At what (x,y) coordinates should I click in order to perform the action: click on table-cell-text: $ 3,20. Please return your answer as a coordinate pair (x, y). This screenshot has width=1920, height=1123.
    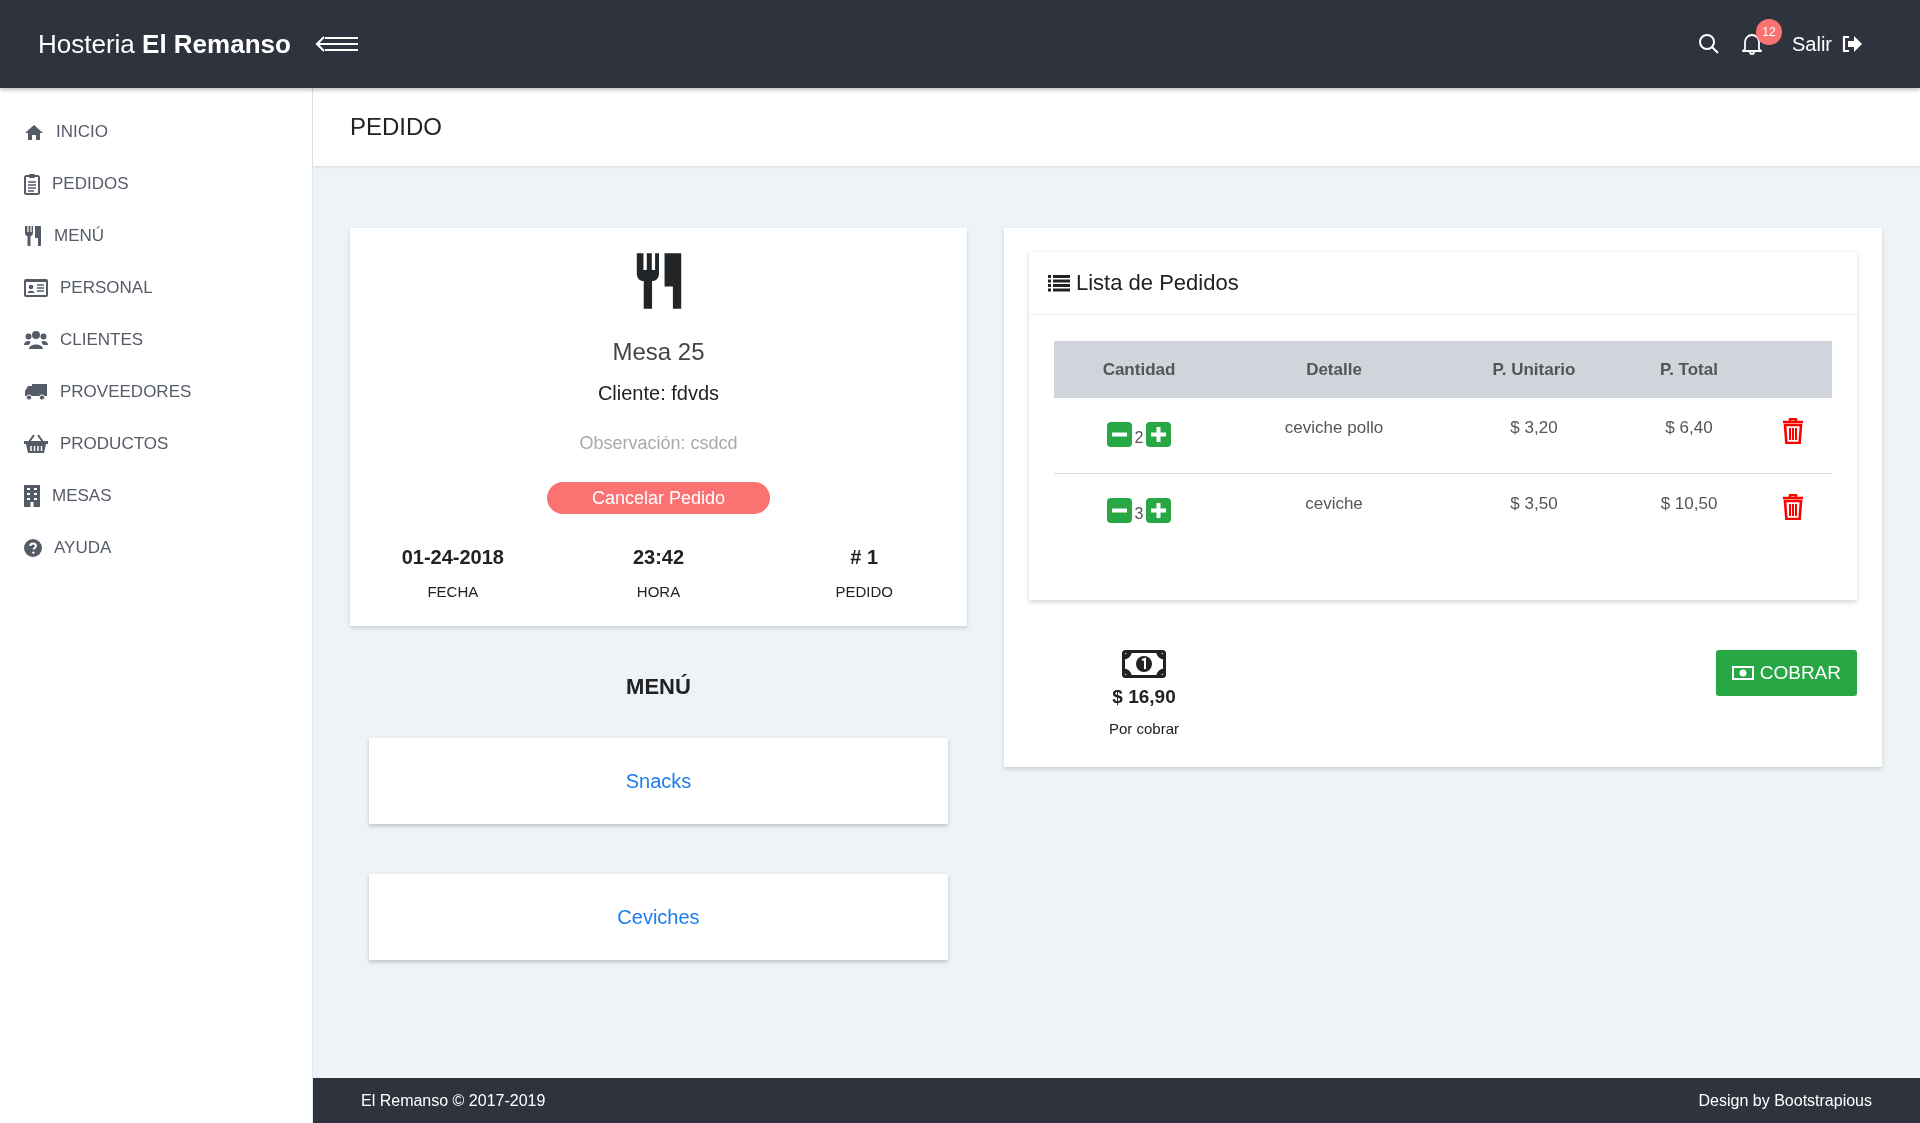
    Looking at the image, I should click on (1534, 428).